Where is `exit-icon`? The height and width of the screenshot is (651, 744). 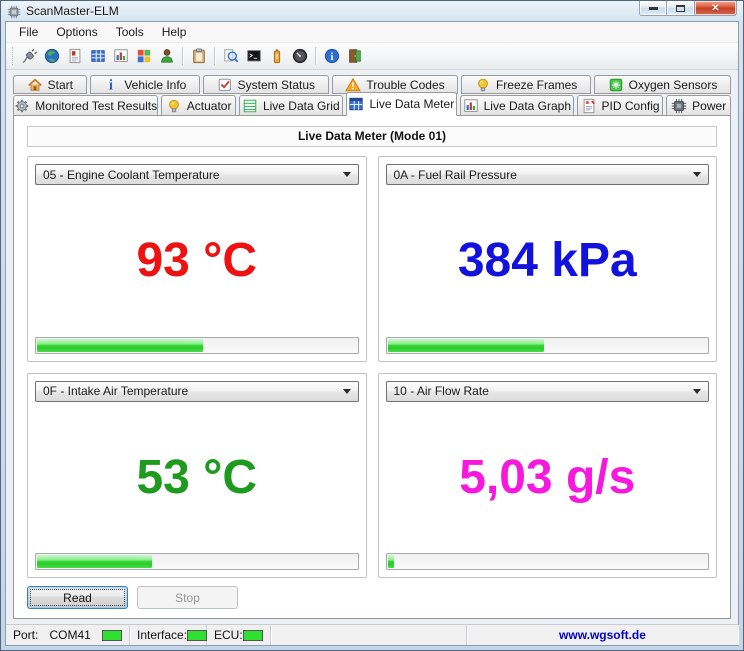 exit-icon is located at coordinates (354, 56).